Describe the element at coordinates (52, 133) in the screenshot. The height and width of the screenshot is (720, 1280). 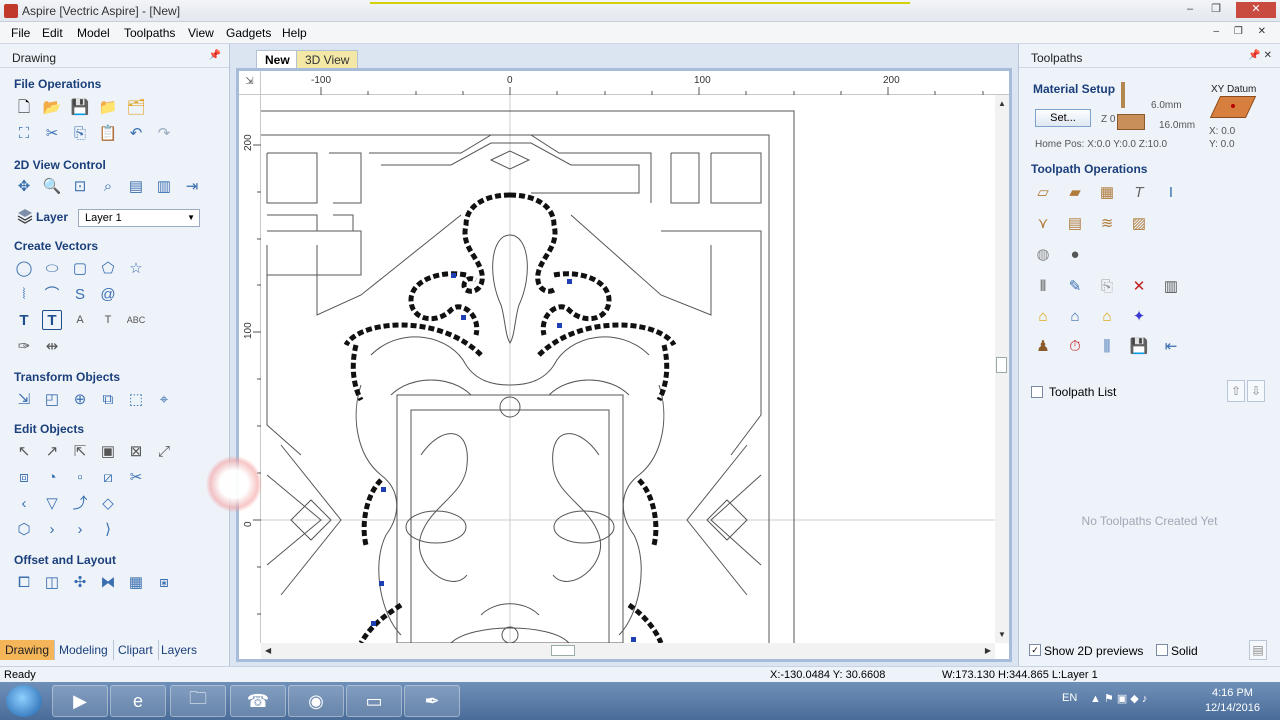
I see `cut-icon: ✂` at that location.